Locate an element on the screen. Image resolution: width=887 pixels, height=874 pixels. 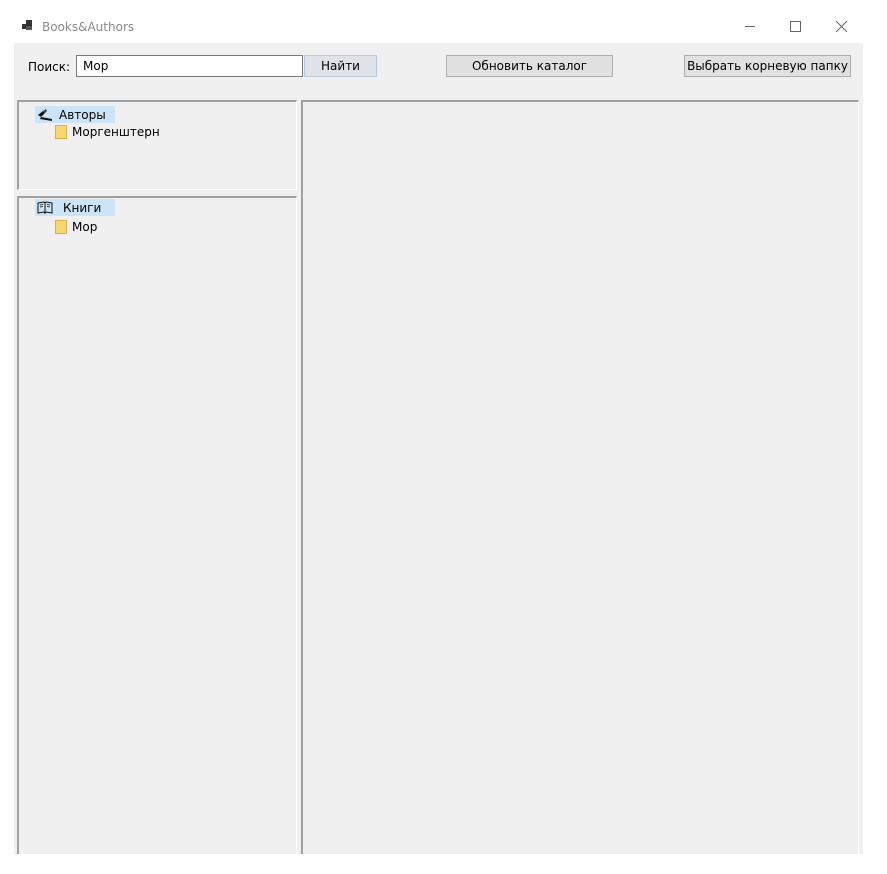
close-icon is located at coordinates (841, 26).